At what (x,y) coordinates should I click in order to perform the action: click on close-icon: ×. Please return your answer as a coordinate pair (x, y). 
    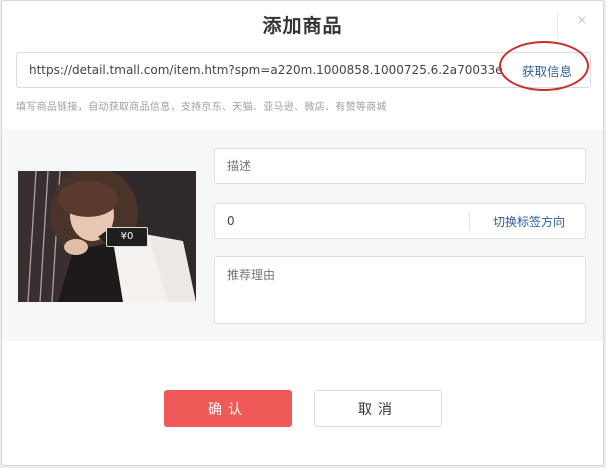
    Looking at the image, I should click on (582, 21).